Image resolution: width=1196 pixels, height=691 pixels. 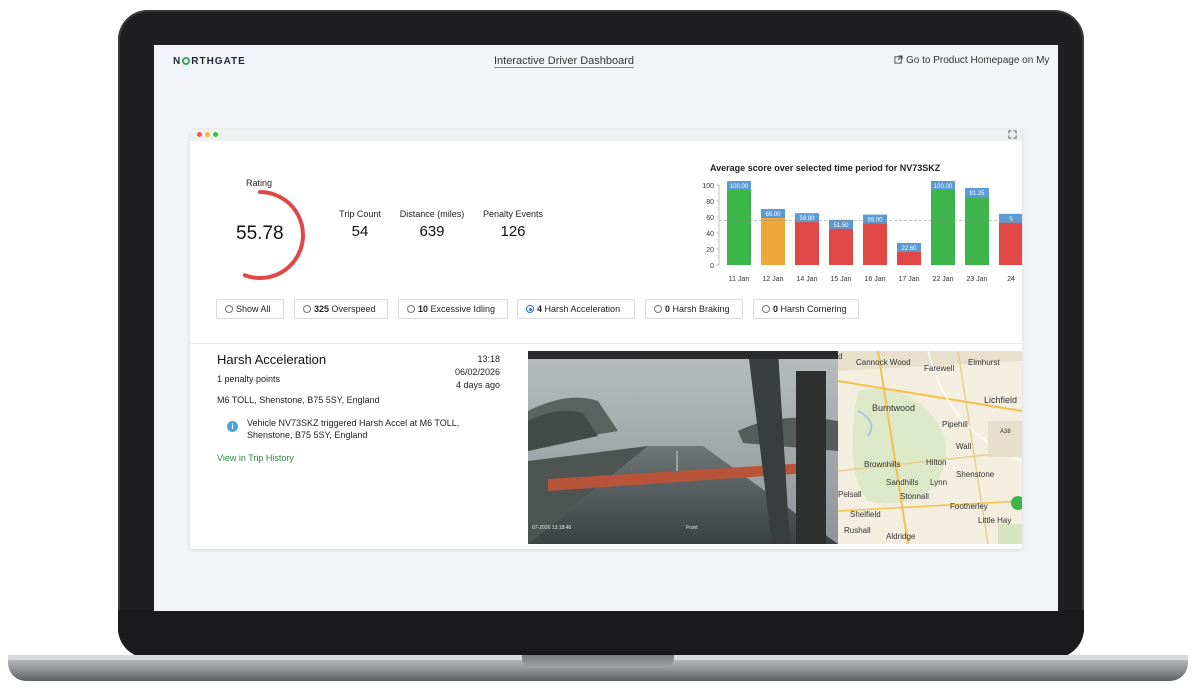 What do you see at coordinates (994, 520) in the screenshot?
I see `map-place-label: Little Hay` at bounding box center [994, 520].